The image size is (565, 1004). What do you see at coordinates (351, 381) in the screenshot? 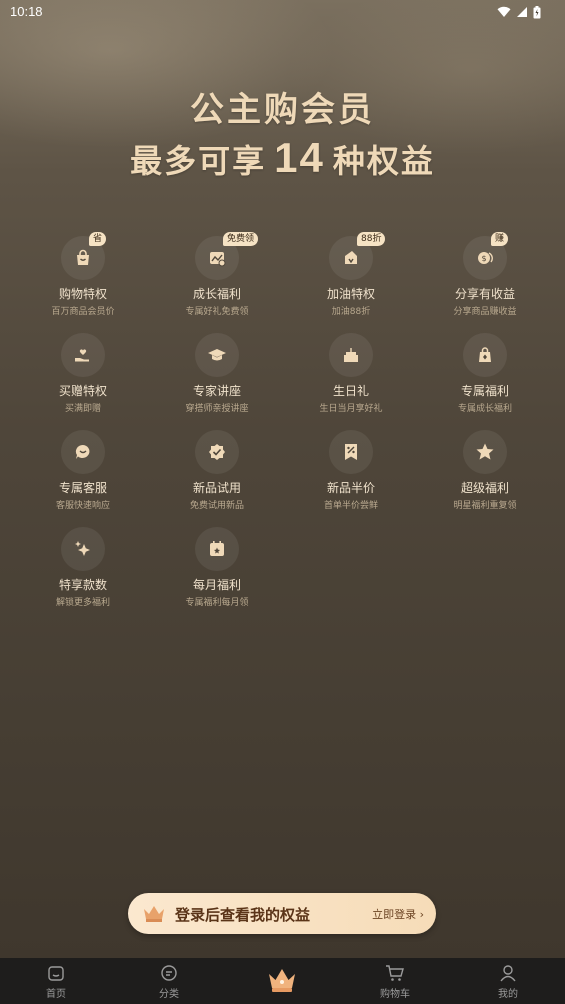
I see `benefit-item-birthday: 生日礼 生日当月享好礼` at bounding box center [351, 381].